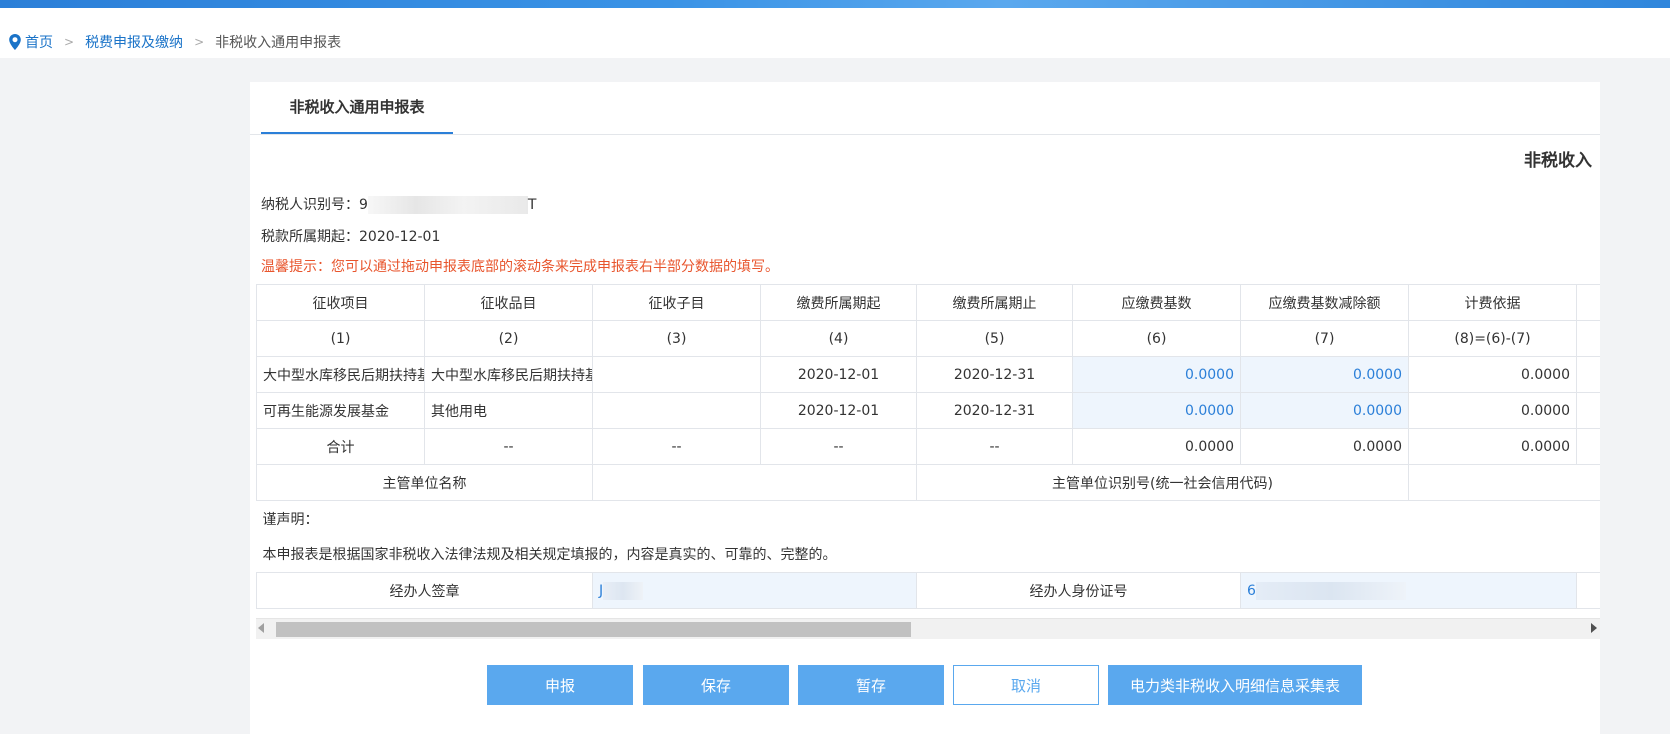 The height and width of the screenshot is (734, 1670). What do you see at coordinates (1156, 446) in the screenshot?
I see `total-payable-base: 0.0000` at bounding box center [1156, 446].